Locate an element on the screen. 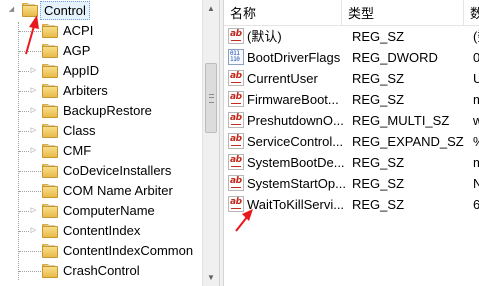 This screenshot has width=479, height=286. tree-item-label: Arbiters is located at coordinates (85, 90).